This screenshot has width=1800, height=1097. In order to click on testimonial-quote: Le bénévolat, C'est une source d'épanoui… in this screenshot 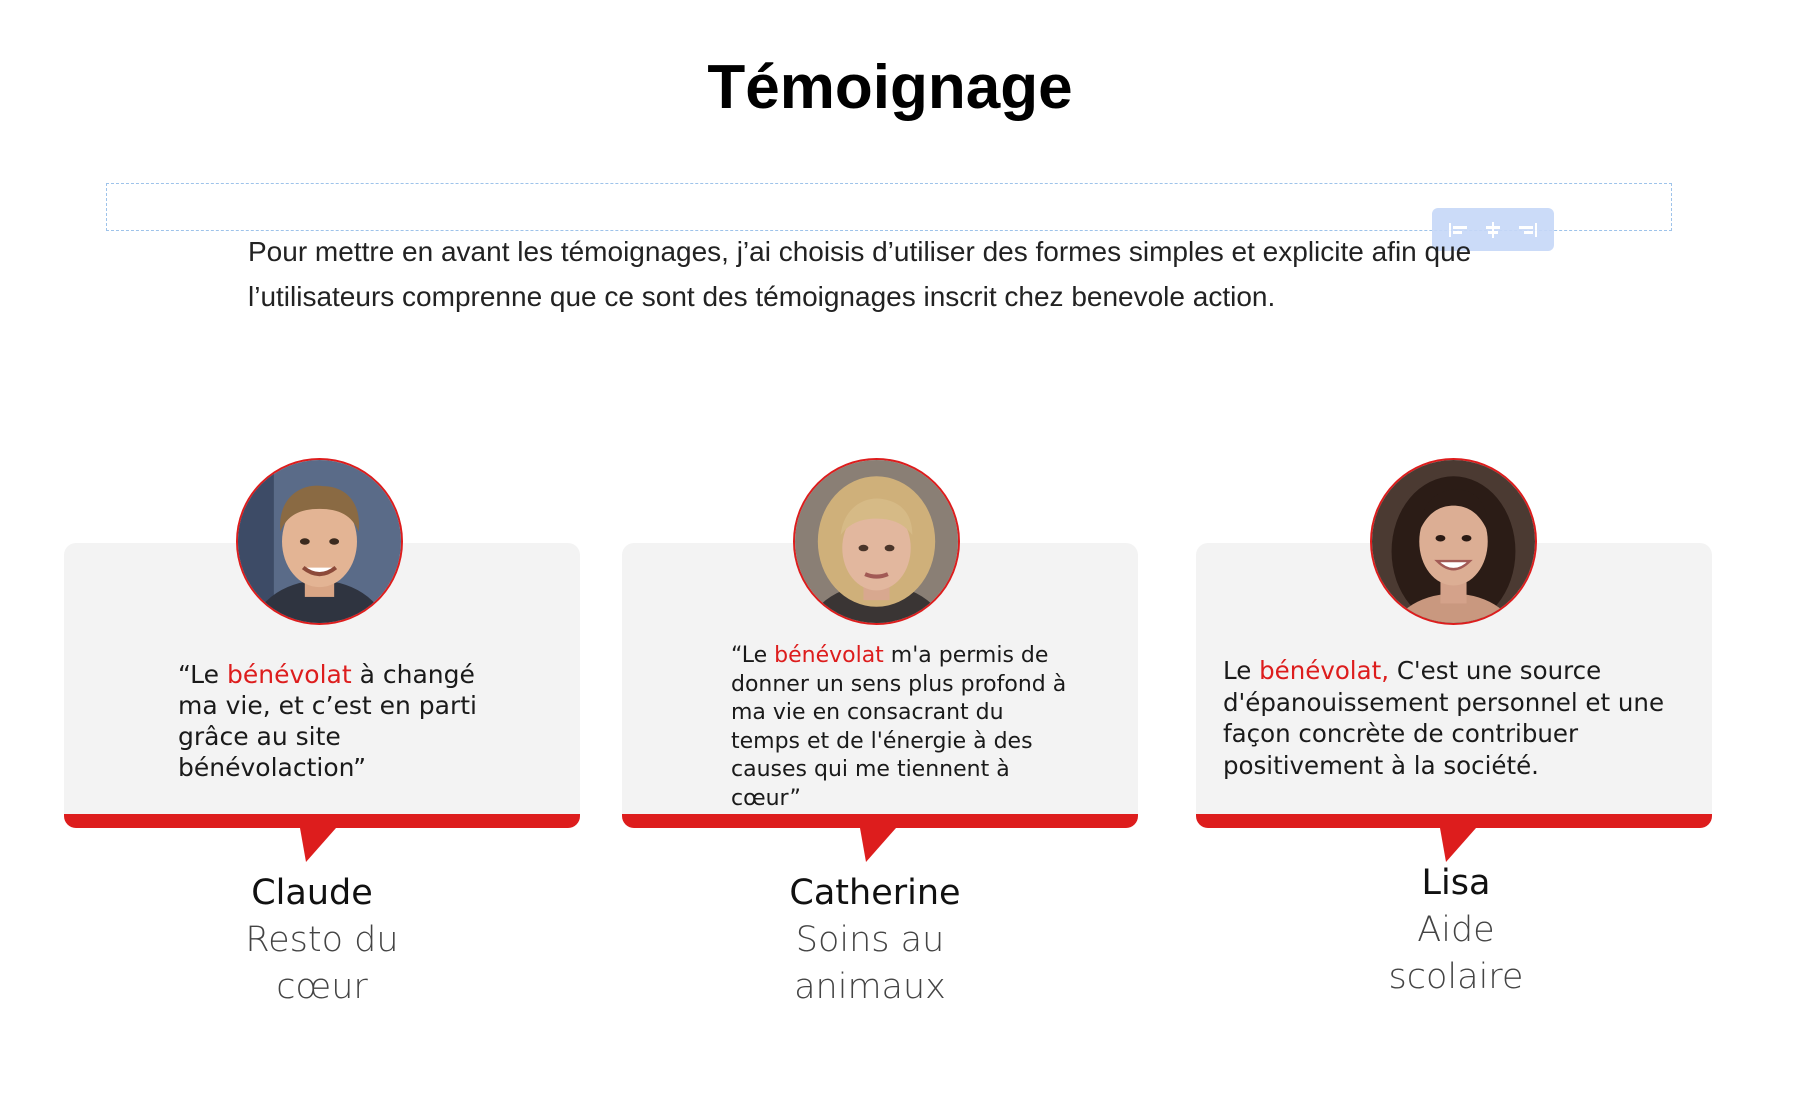, I will do `click(1444, 718)`.